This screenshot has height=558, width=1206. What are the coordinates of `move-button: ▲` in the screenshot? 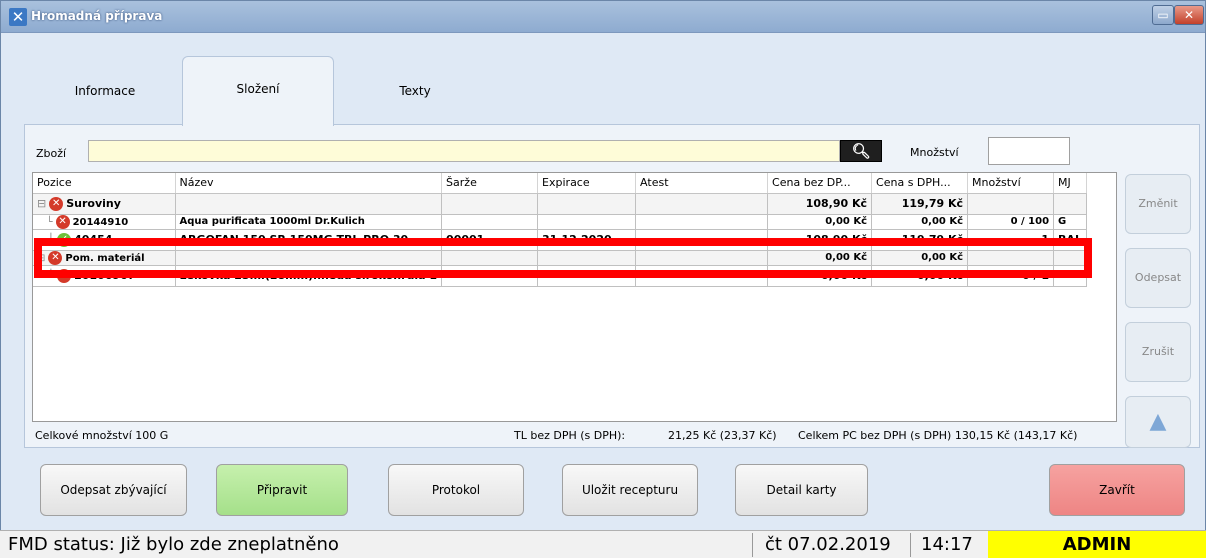 It's located at (1158, 422).